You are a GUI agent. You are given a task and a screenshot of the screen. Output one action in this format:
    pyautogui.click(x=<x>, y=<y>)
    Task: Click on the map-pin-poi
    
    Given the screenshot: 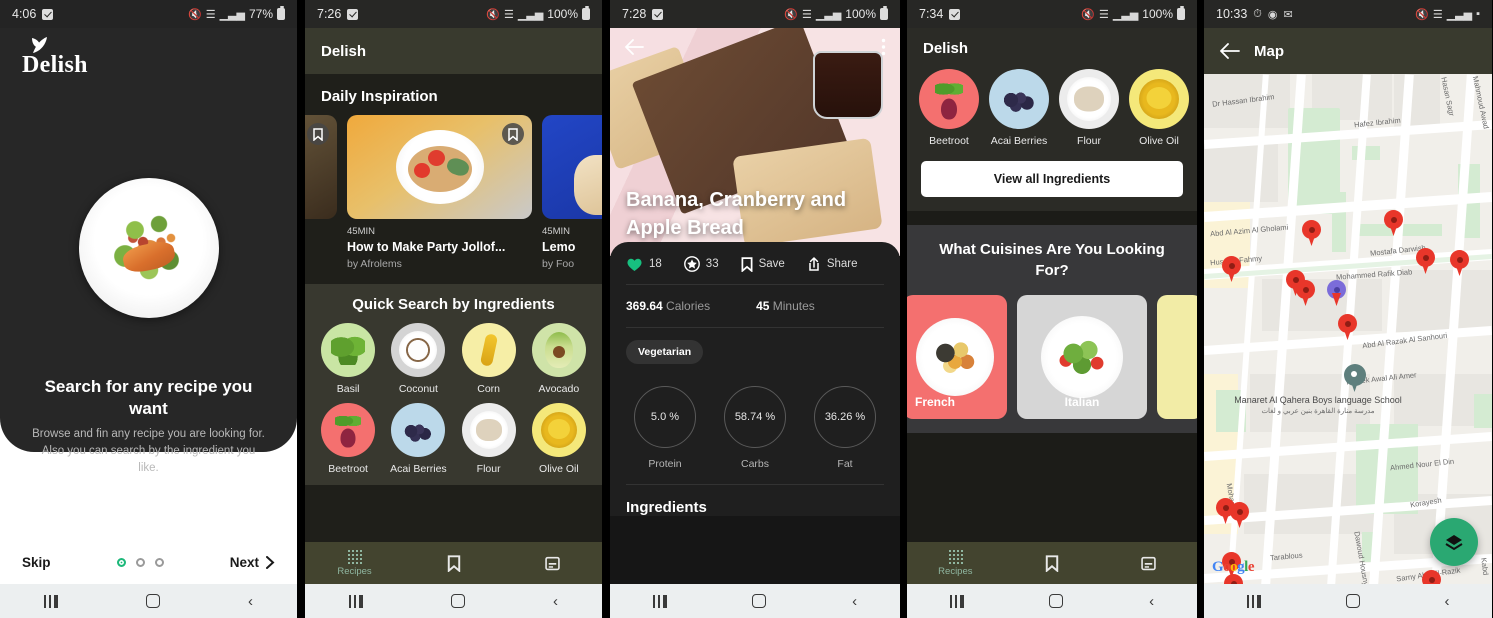 What is the action you would take?
    pyautogui.click(x=1355, y=379)
    